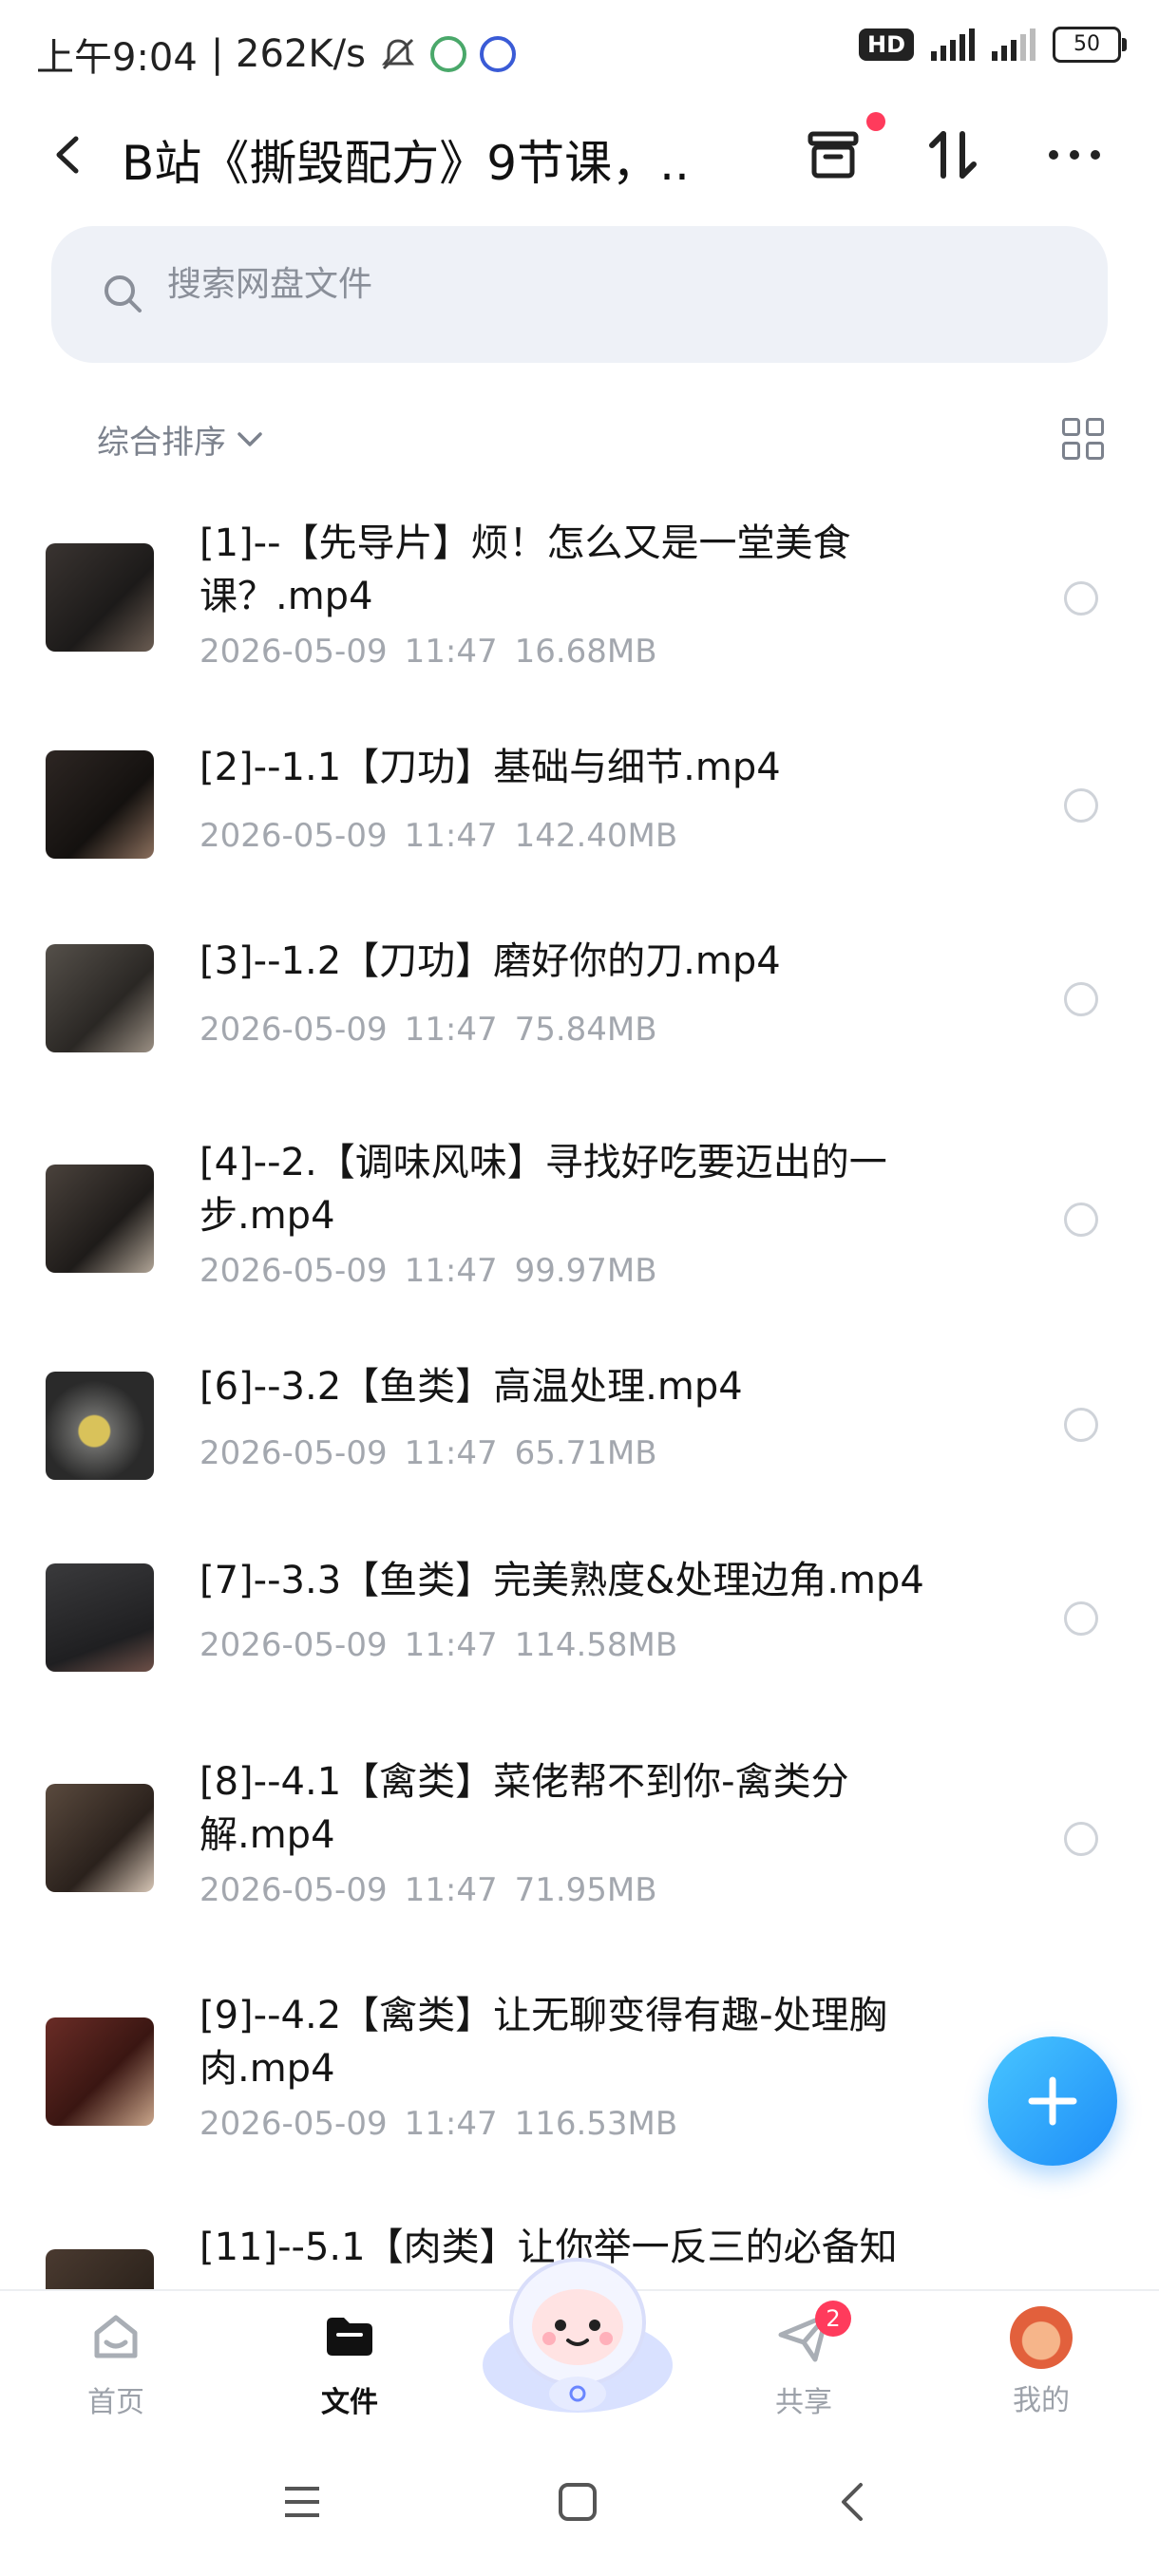 The height and width of the screenshot is (2576, 1159). I want to click on sort-button: 综合排序, so click(180, 439).